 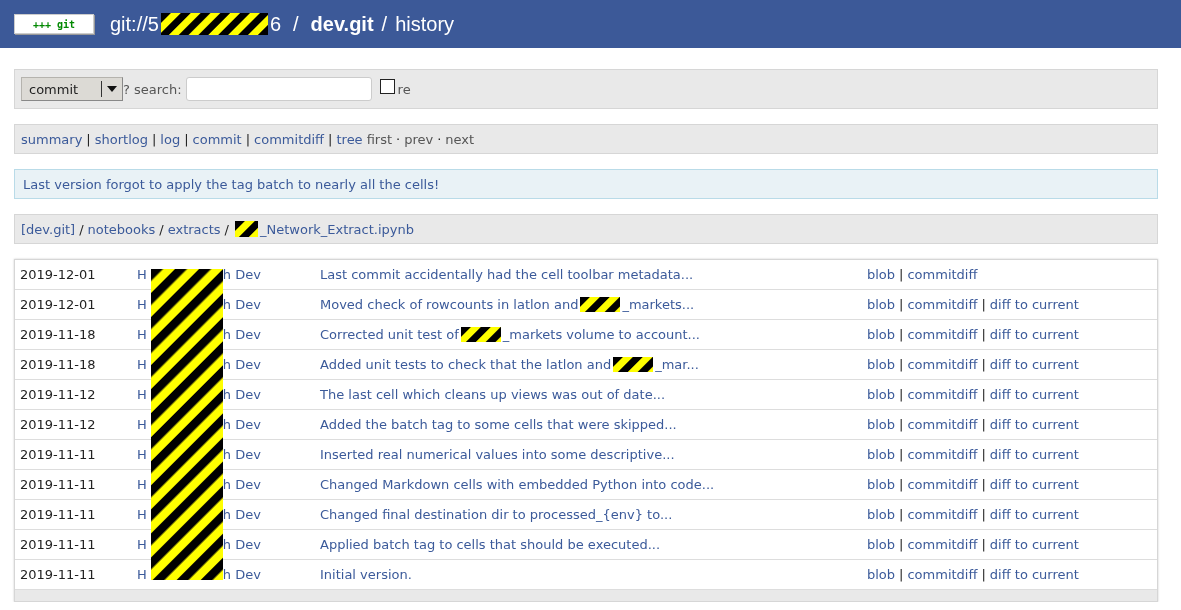 What do you see at coordinates (217, 139) in the screenshot?
I see `nav-link: commit` at bounding box center [217, 139].